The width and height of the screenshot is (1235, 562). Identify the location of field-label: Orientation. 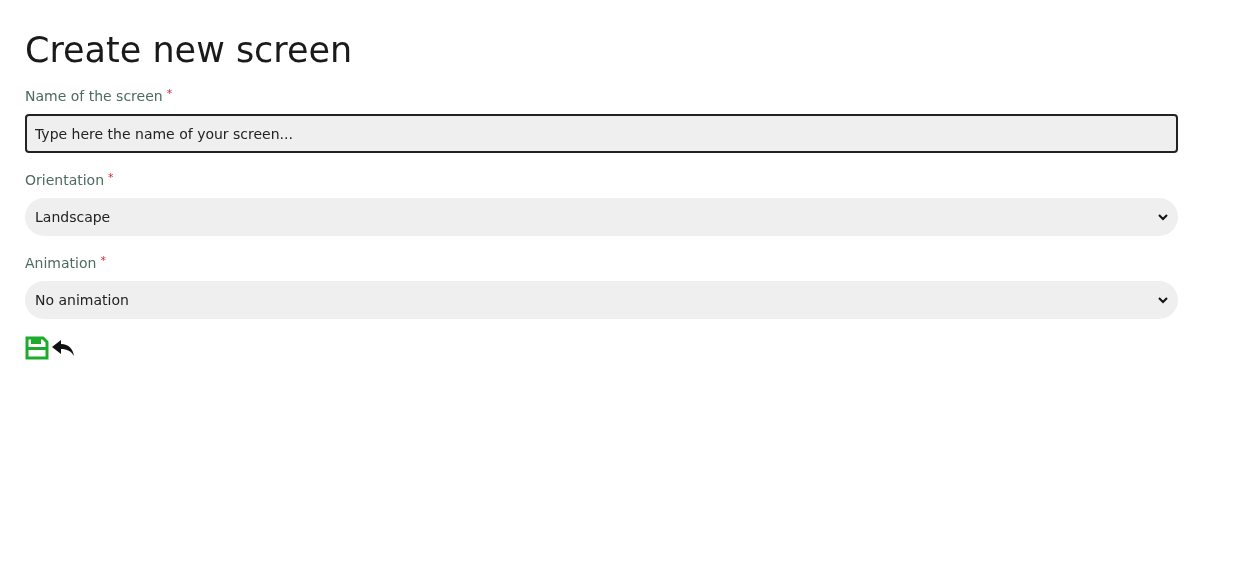
(65, 180).